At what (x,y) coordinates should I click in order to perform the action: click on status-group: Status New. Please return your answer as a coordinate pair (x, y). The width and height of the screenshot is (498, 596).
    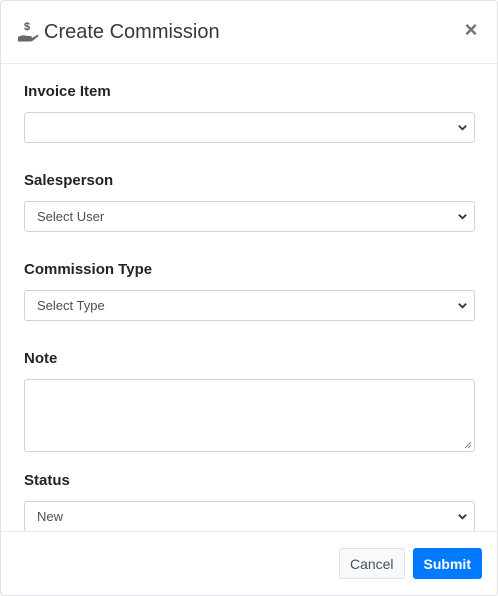
    Looking at the image, I should click on (249, 501).